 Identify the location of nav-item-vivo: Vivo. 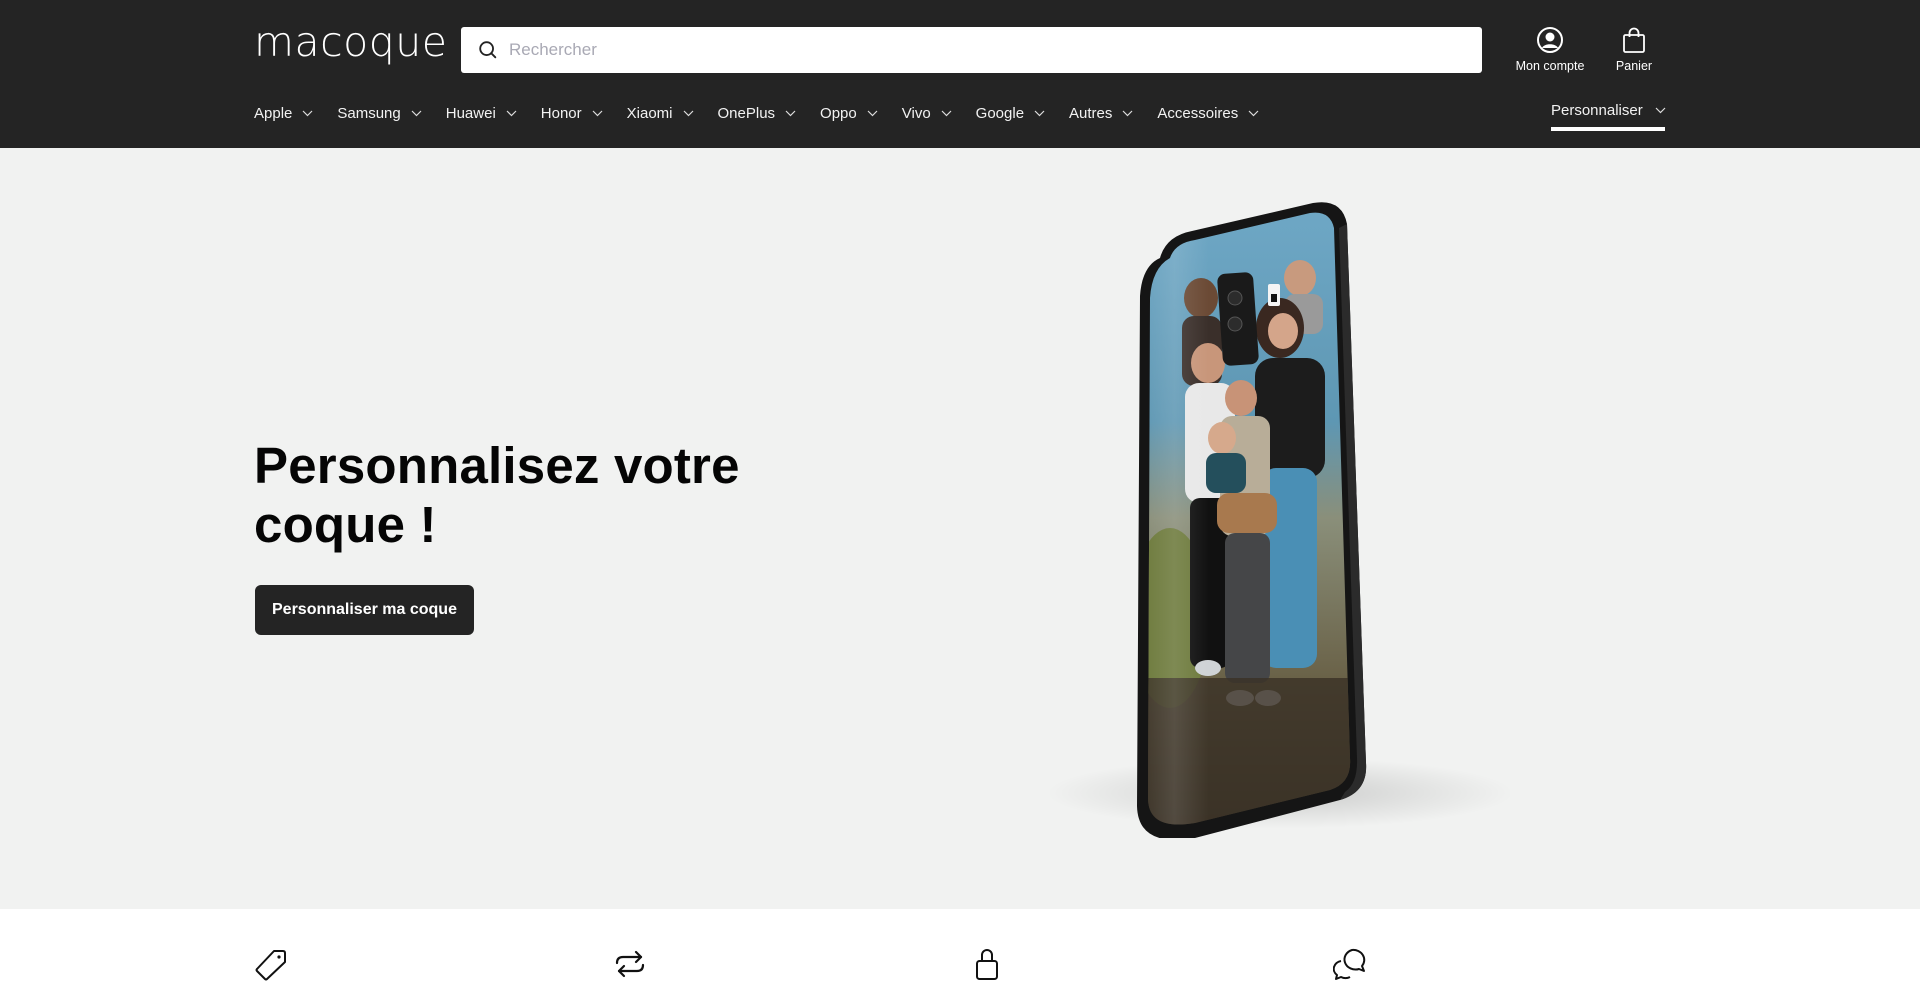
(927, 113).